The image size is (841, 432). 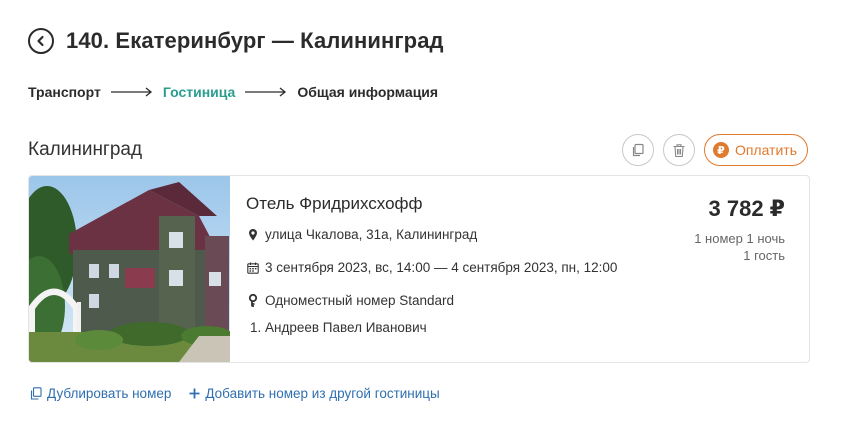 I want to click on room-type-row: Одноместный номер Standard, so click(x=519, y=300).